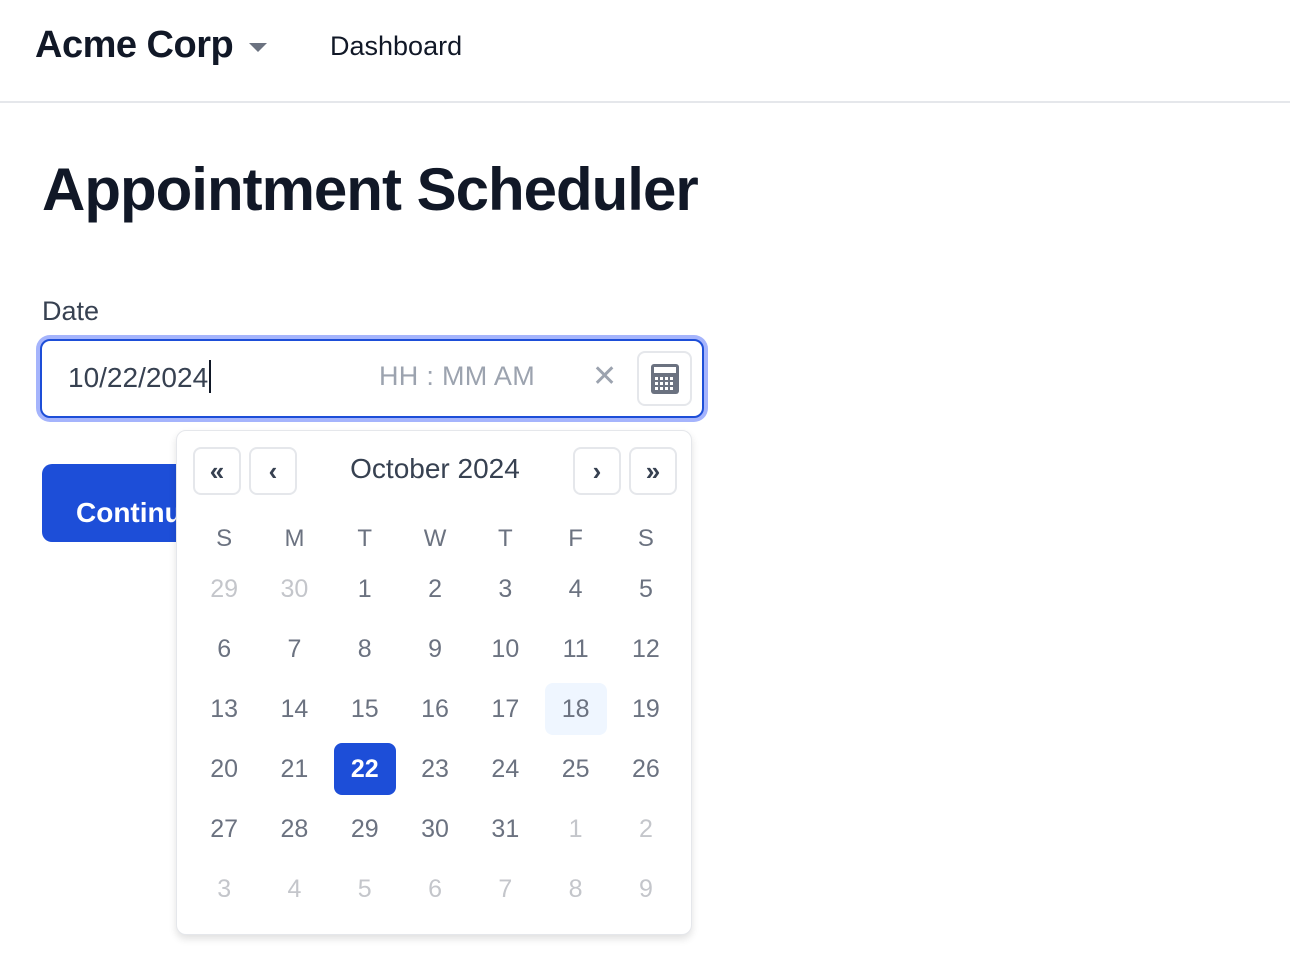  What do you see at coordinates (294, 538) in the screenshot?
I see `weekday-header: M` at bounding box center [294, 538].